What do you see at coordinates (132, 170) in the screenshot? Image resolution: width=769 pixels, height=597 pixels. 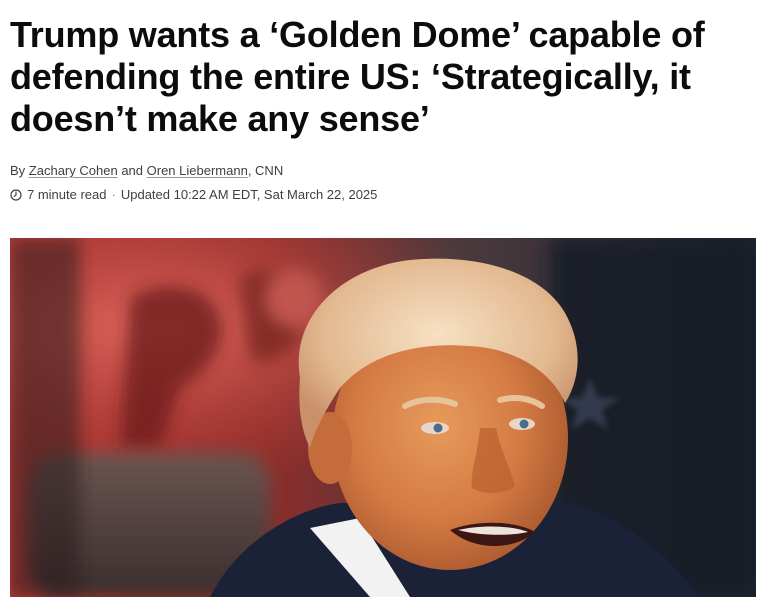 I see `byline-conjunction: and` at bounding box center [132, 170].